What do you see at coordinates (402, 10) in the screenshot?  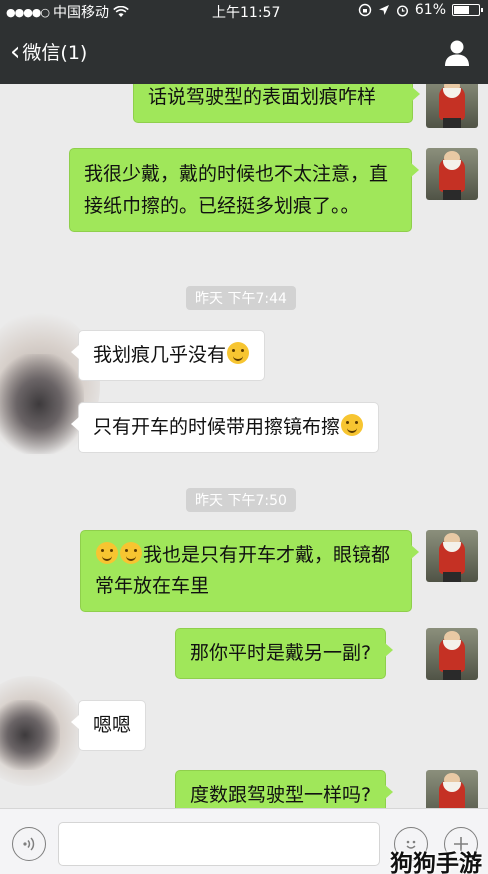 I see `alarm-icon` at bounding box center [402, 10].